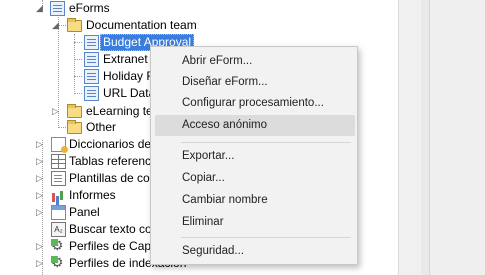 The image size is (485, 275). Describe the element at coordinates (81, 178) in the screenshot. I see `tree-item-plantillas: ▷ Plantillas de cons` at that location.